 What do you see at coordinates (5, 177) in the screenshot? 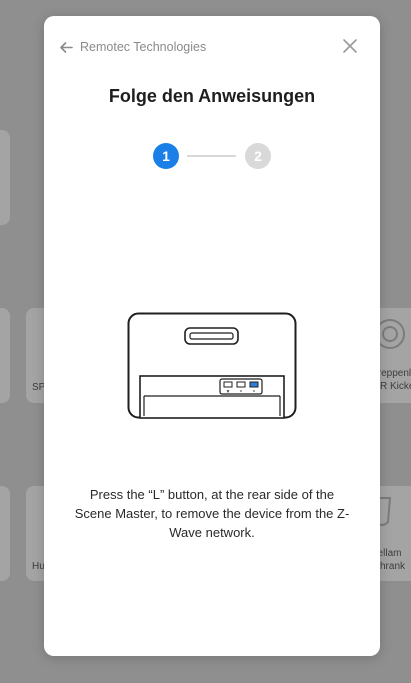
I see `bg-card-left-top` at bounding box center [5, 177].